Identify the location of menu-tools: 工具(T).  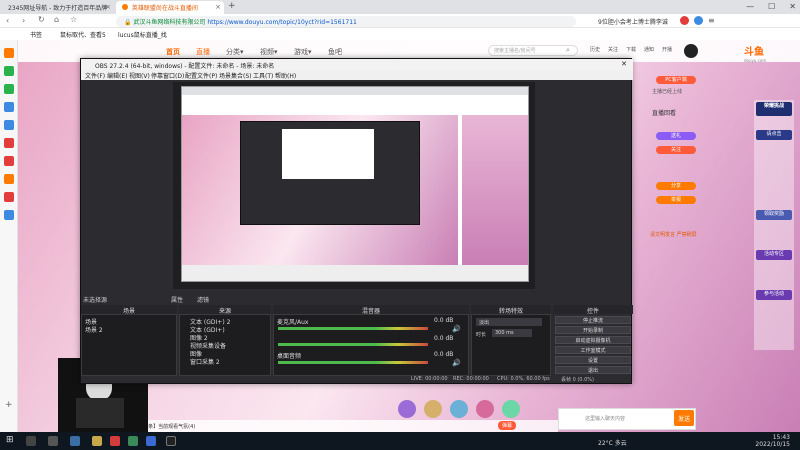
(263, 75).